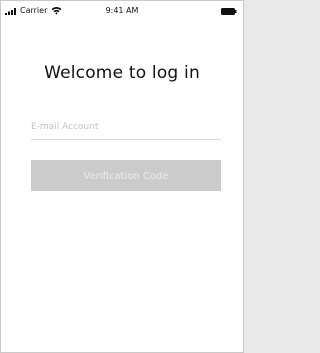 This screenshot has height=353, width=320. Describe the element at coordinates (122, 73) in the screenshot. I see `page-title: Welcome to log in` at that location.